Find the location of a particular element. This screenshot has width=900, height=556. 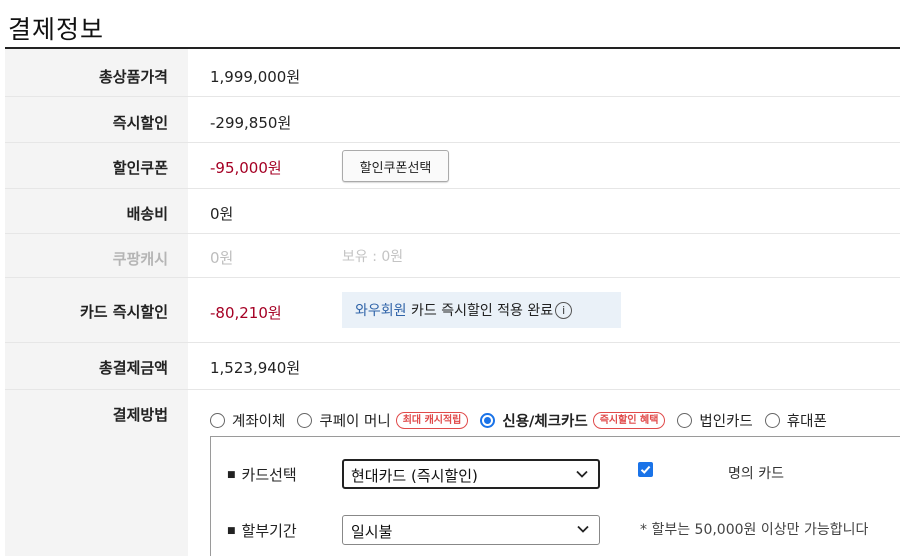

wow-discount-notice: 와우회원 카드 즉시할인 적용 완료 i is located at coordinates (481, 310).